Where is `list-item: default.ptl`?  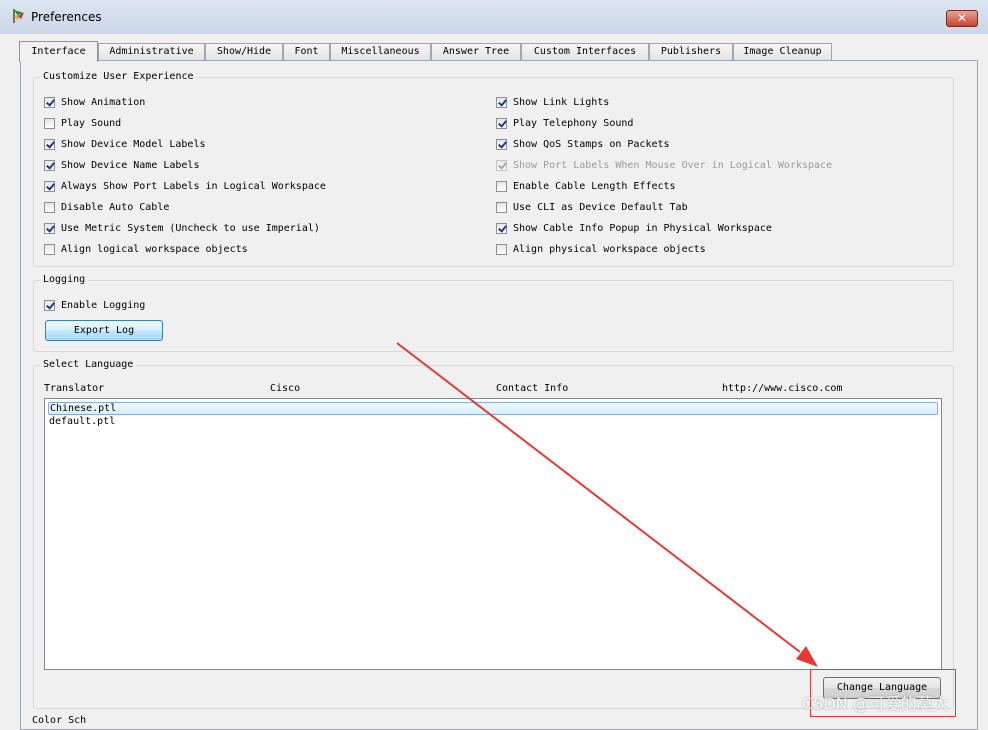 list-item: default.ptl is located at coordinates (81, 421).